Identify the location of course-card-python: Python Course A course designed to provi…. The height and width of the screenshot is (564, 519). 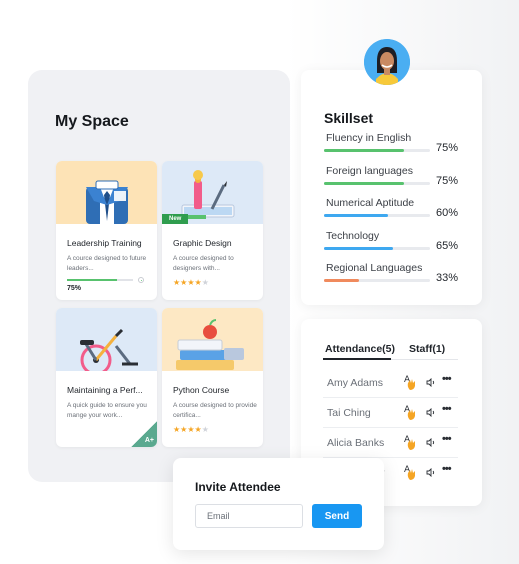
(212, 377).